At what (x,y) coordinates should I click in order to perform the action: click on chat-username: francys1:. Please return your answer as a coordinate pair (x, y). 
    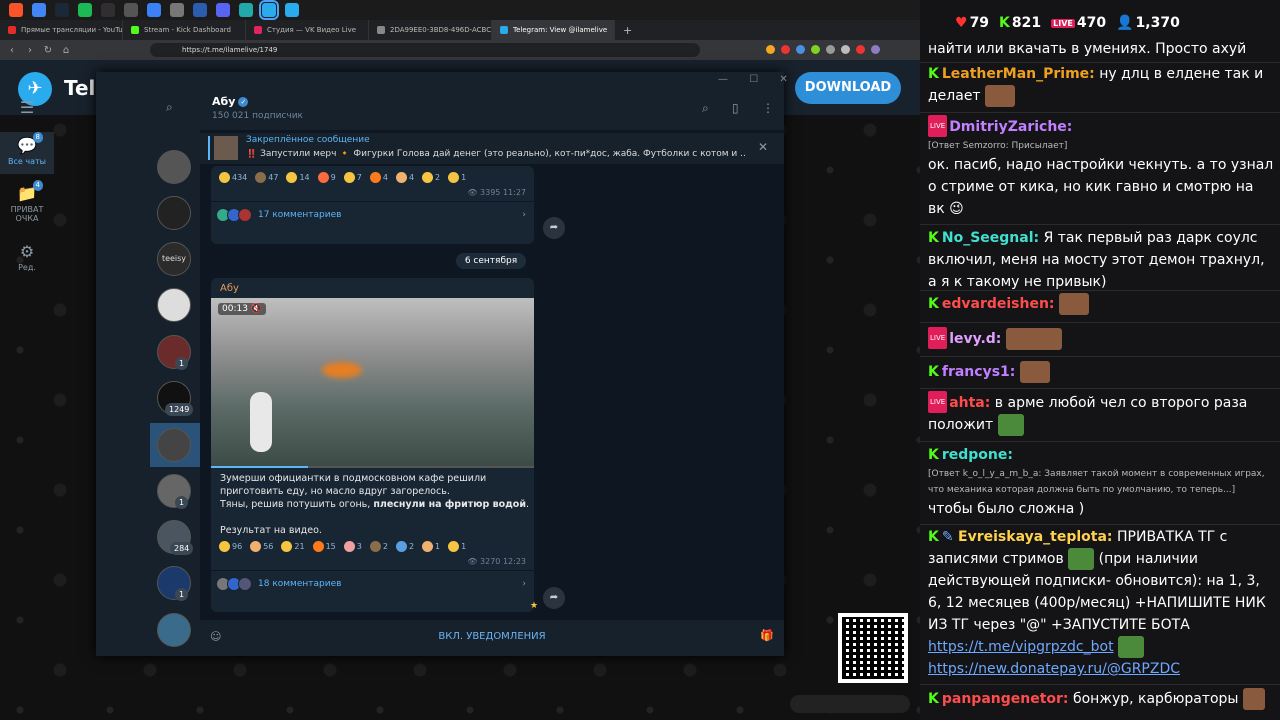
    Looking at the image, I should click on (979, 372).